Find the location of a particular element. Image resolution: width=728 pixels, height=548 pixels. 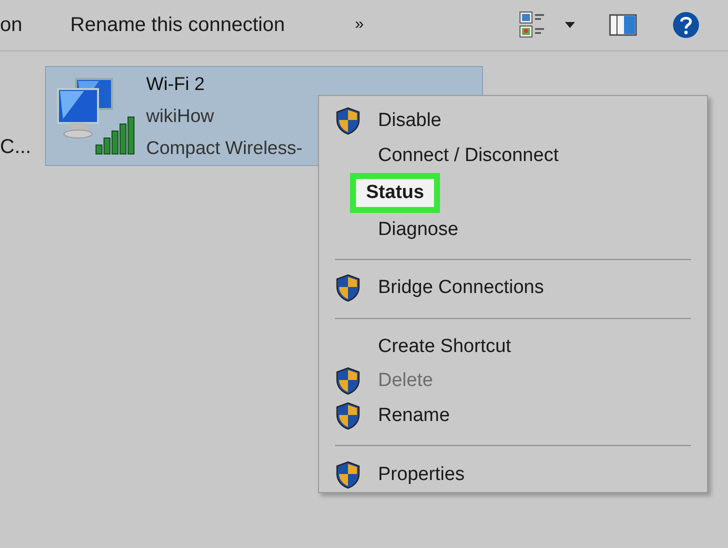

toolbar-command: Rename this connection is located at coordinates (177, 25).